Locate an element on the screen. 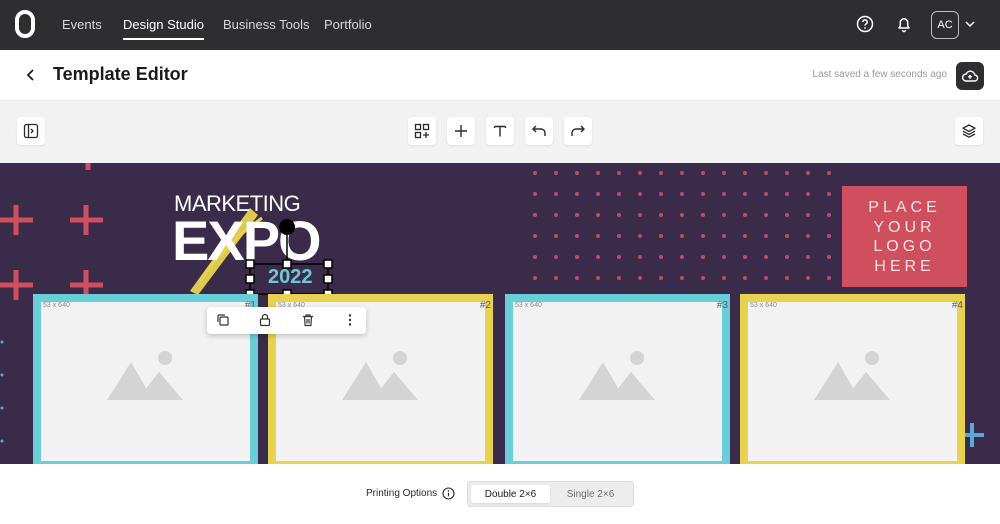  panel-toggle-button is located at coordinates (31, 131).